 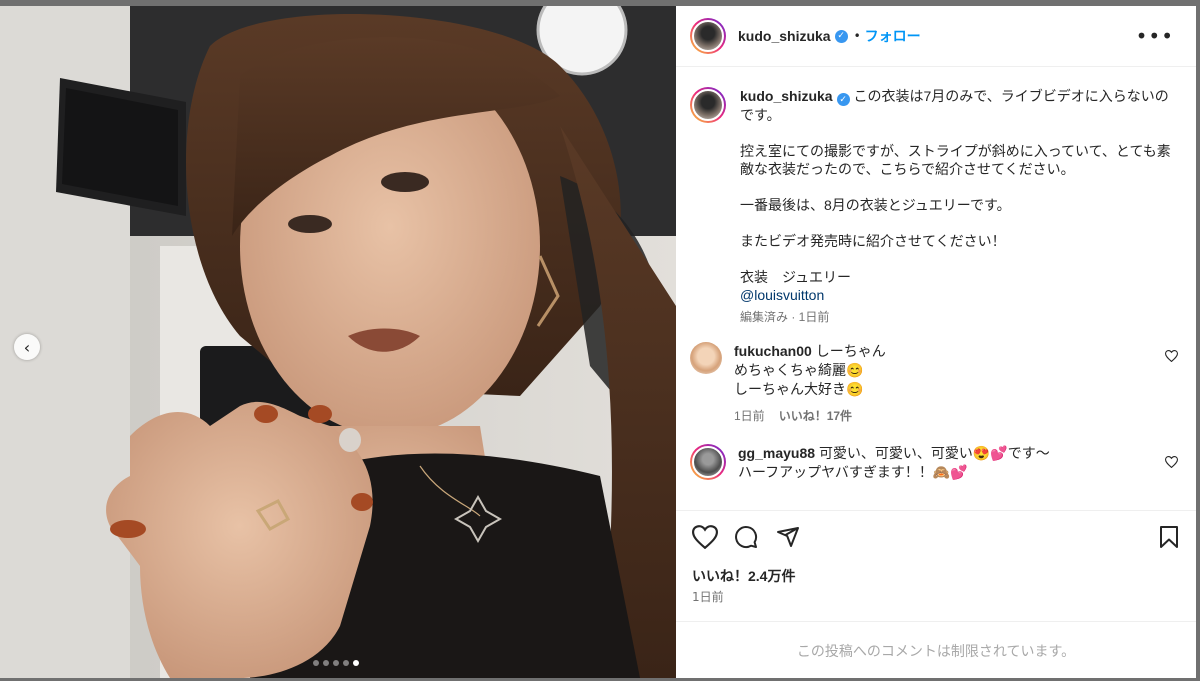 I want to click on comment-username: gg_mayu88, so click(x=776, y=453).